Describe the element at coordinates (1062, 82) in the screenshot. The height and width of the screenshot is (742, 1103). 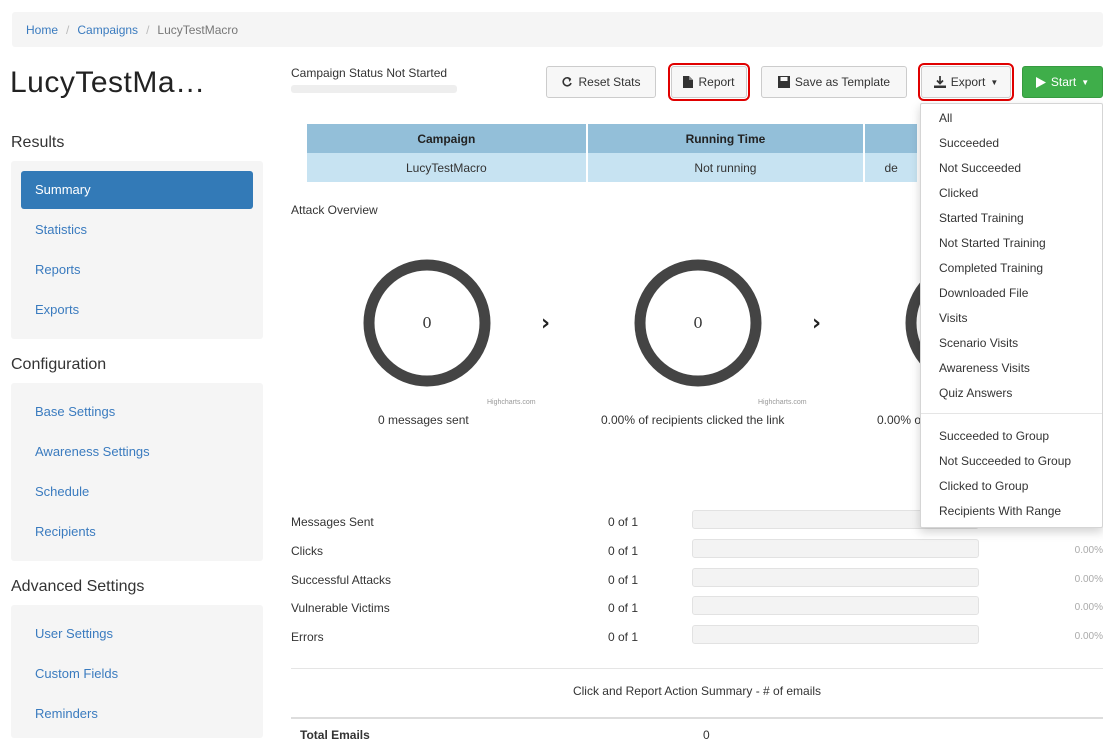
I see `start-button: Start ▼` at that location.